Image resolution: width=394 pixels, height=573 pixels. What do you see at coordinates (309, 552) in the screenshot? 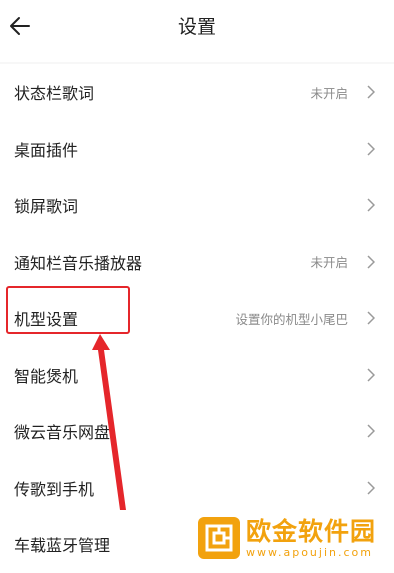
I see `watermark-url: www.apoujin.com` at bounding box center [309, 552].